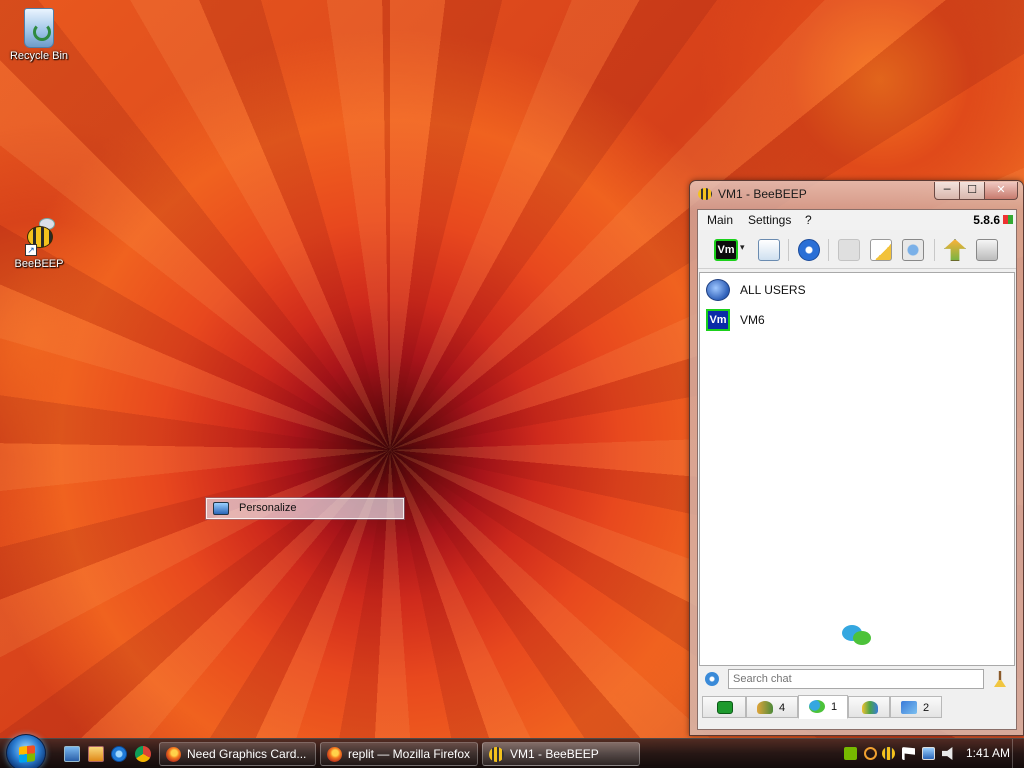 The width and height of the screenshot is (1024, 768). What do you see at coordinates (773, 290) in the screenshot?
I see `user-label: ALL USERS` at bounding box center [773, 290].